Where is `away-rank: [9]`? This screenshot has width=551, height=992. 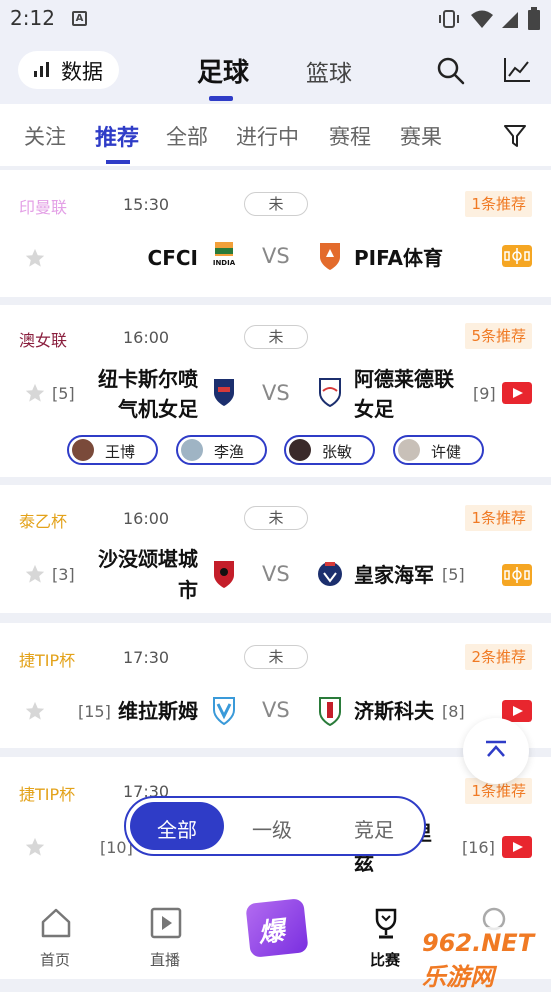
away-rank: [9] is located at coordinates (484, 393).